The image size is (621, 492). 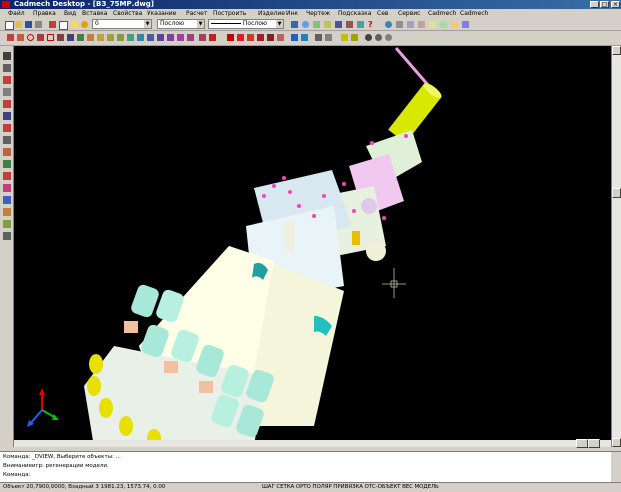 I want to click on hatch-icon, so click(x=60, y=37).